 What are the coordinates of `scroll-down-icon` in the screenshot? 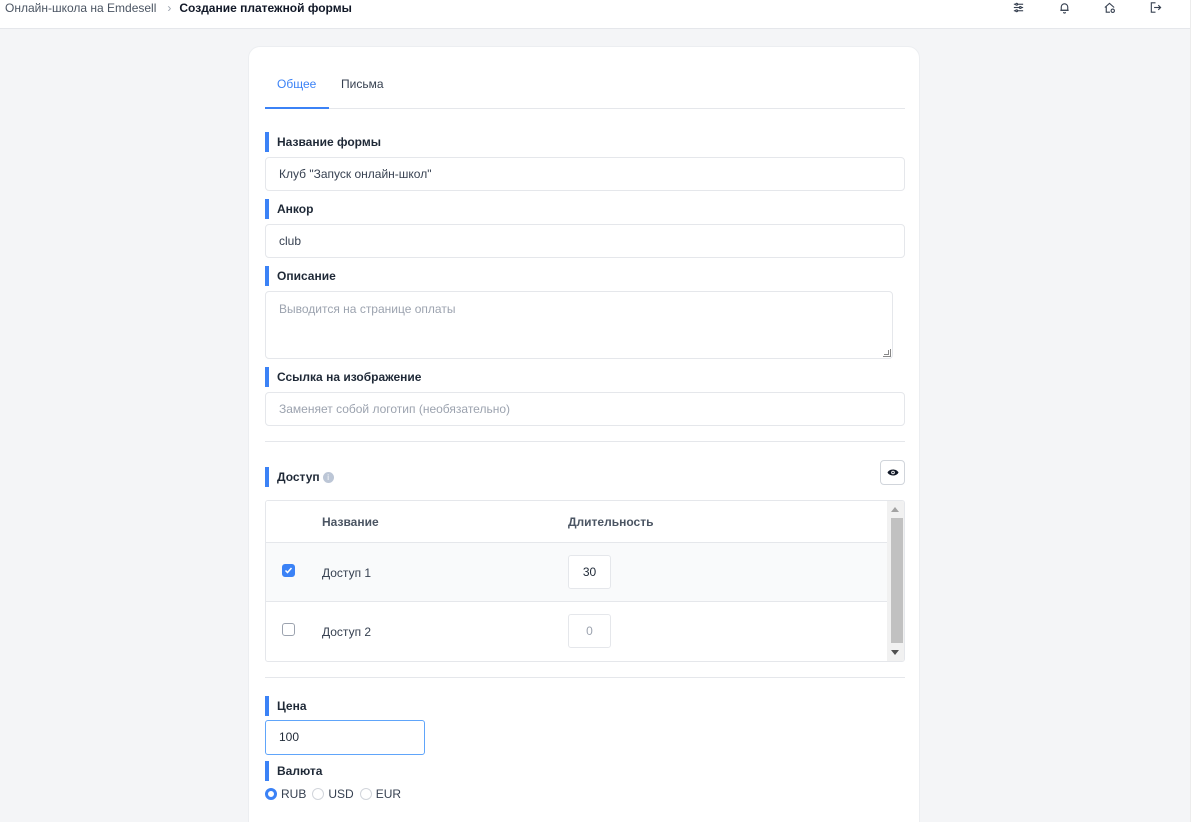 It's located at (895, 652).